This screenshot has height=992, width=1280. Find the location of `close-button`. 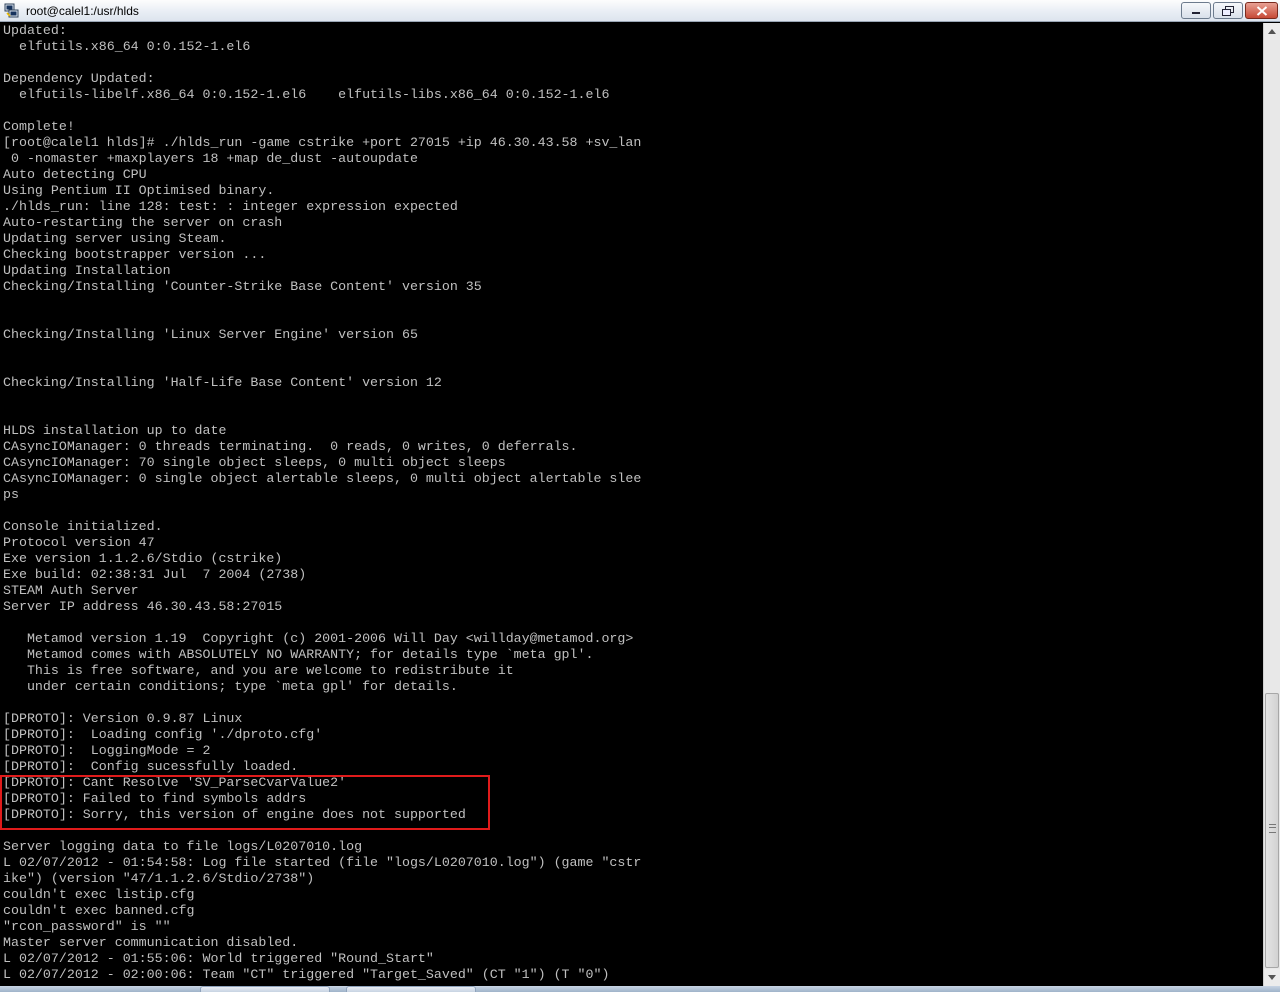

close-button is located at coordinates (1261, 10).